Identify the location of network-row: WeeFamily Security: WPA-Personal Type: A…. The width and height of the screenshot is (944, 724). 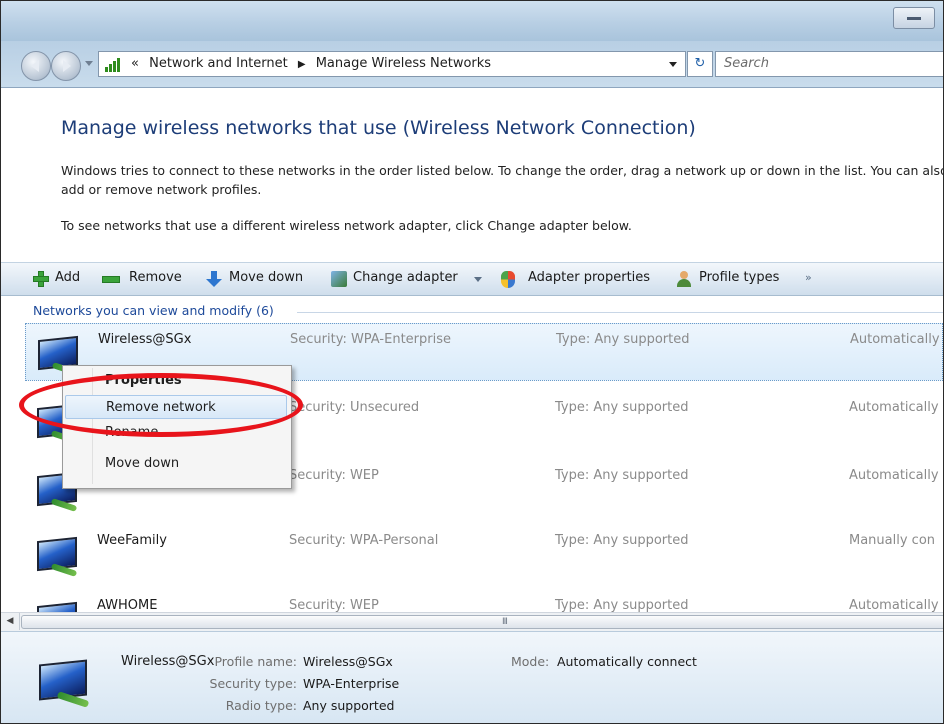
(484, 554).